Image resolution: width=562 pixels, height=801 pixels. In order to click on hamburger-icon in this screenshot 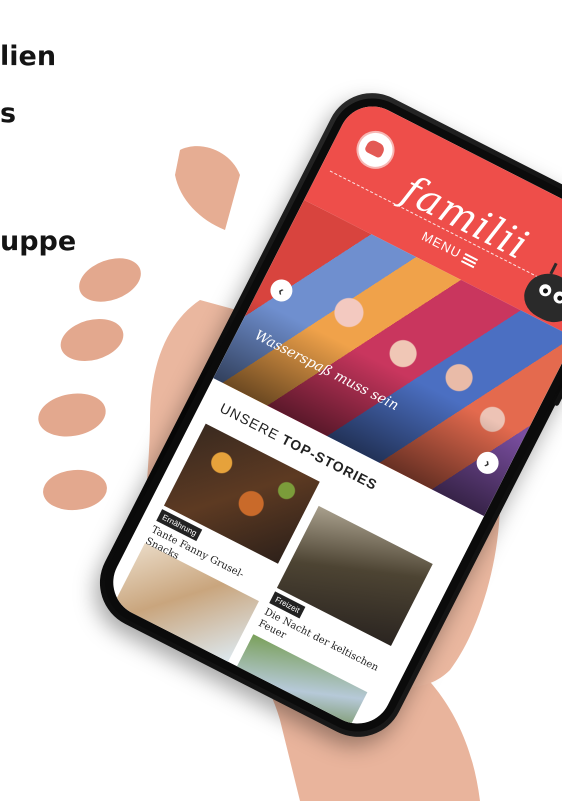, I will do `click(470, 260)`.